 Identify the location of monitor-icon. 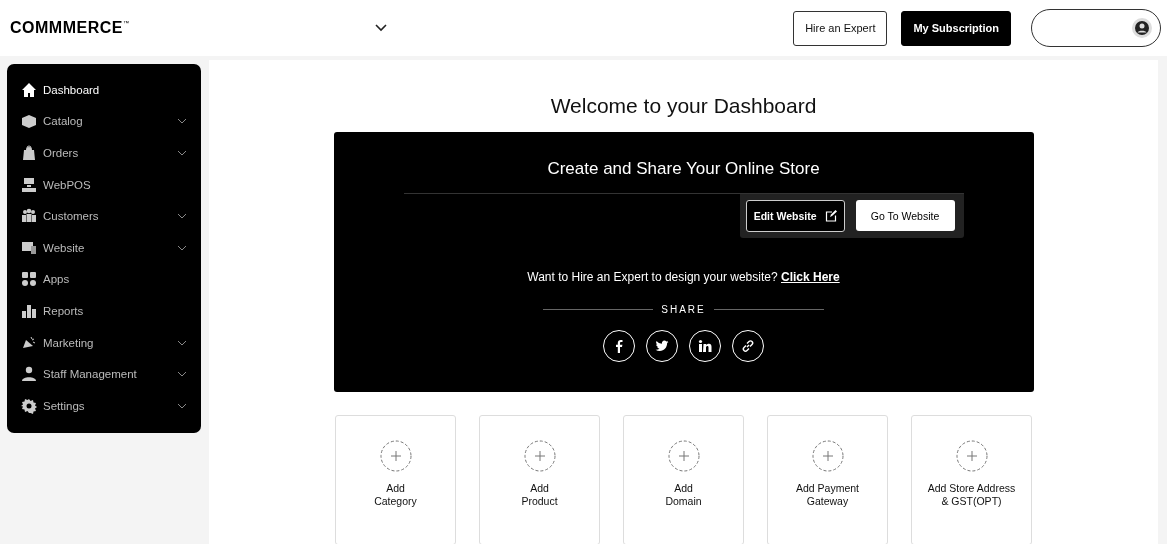
(29, 247).